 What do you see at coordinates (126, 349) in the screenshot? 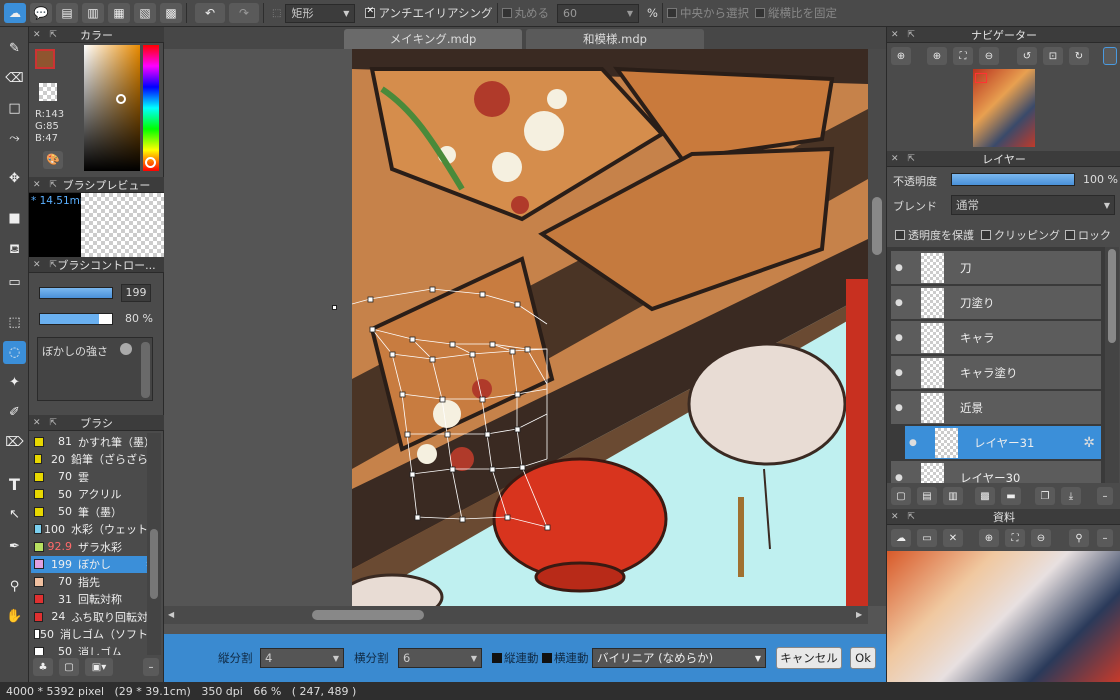
I see `blur-strength-knob` at bounding box center [126, 349].